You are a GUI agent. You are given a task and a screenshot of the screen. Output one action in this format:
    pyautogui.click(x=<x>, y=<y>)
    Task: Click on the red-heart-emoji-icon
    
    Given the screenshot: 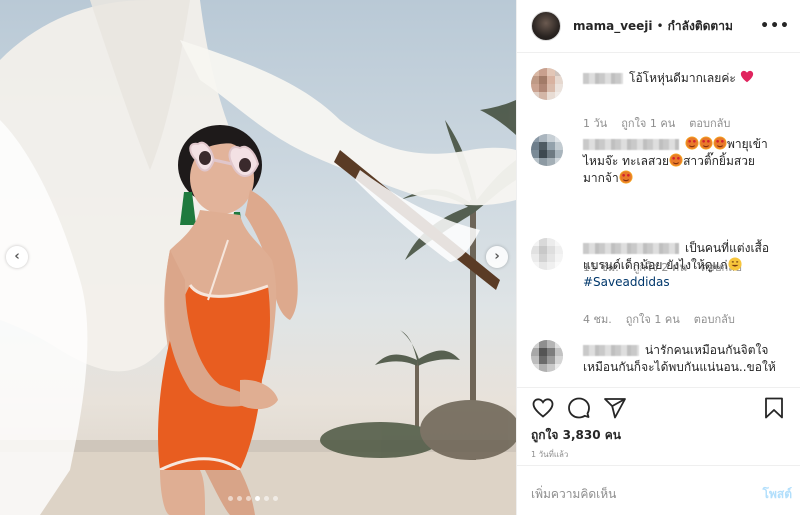 What is the action you would take?
    pyautogui.click(x=746, y=76)
    